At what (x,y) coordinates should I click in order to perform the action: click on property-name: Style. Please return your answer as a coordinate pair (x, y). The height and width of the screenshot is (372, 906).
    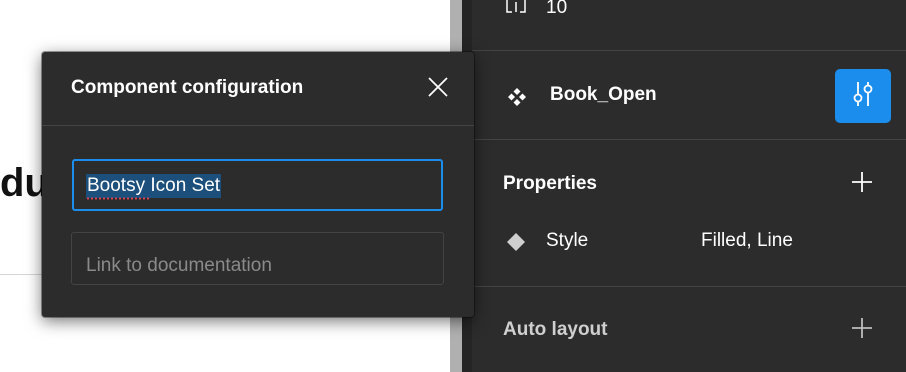
    Looking at the image, I should click on (567, 240).